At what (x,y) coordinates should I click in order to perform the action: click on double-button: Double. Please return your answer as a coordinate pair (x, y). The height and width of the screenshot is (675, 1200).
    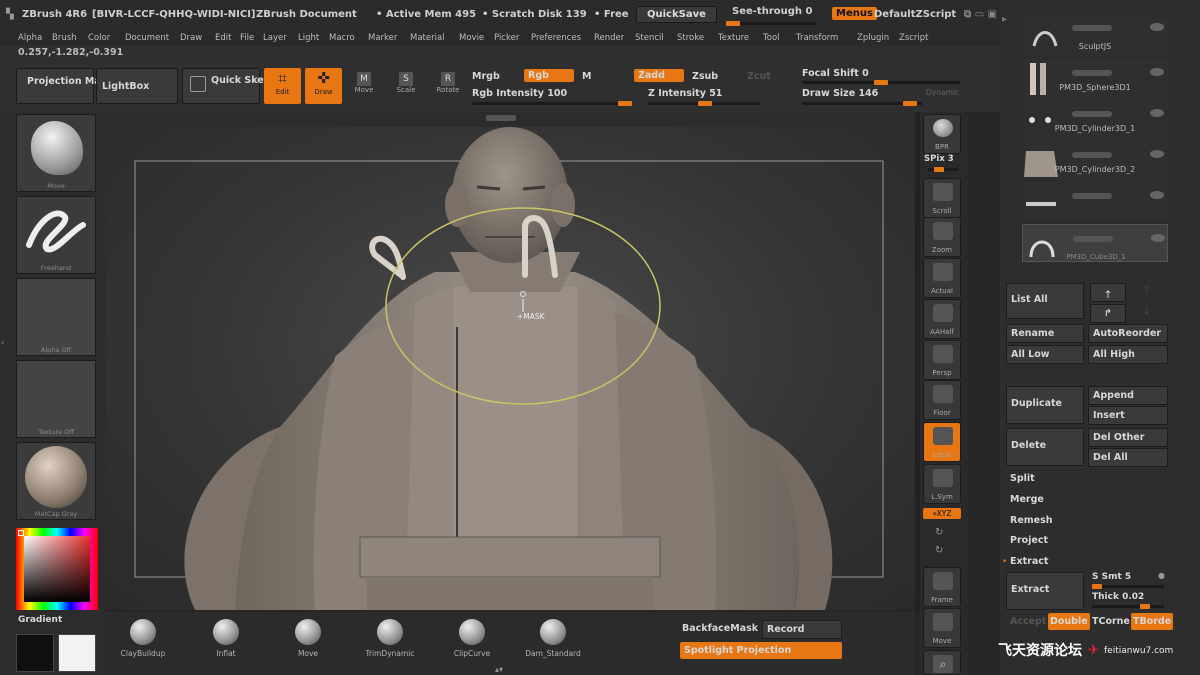
    Looking at the image, I should click on (1069, 621).